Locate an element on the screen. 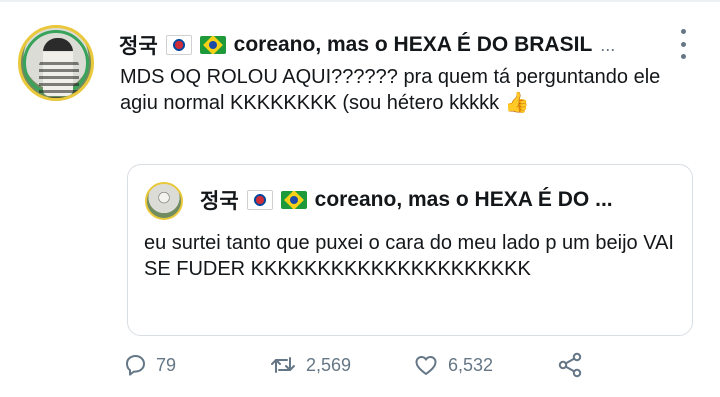 This screenshot has height=397, width=720. top-divider is located at coordinates (360, 1).